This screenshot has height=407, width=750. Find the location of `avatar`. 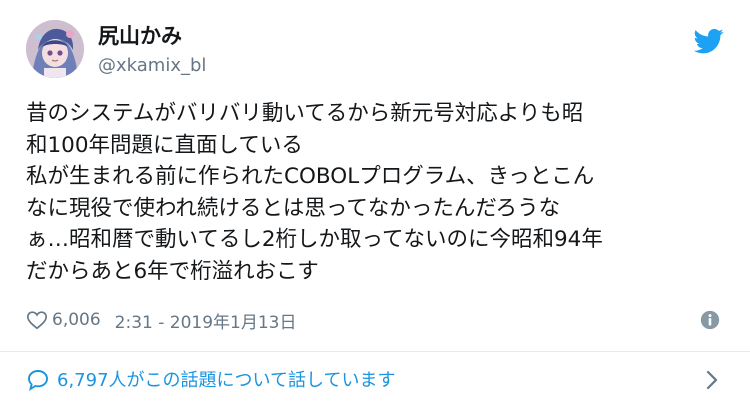

avatar is located at coordinates (55, 49).